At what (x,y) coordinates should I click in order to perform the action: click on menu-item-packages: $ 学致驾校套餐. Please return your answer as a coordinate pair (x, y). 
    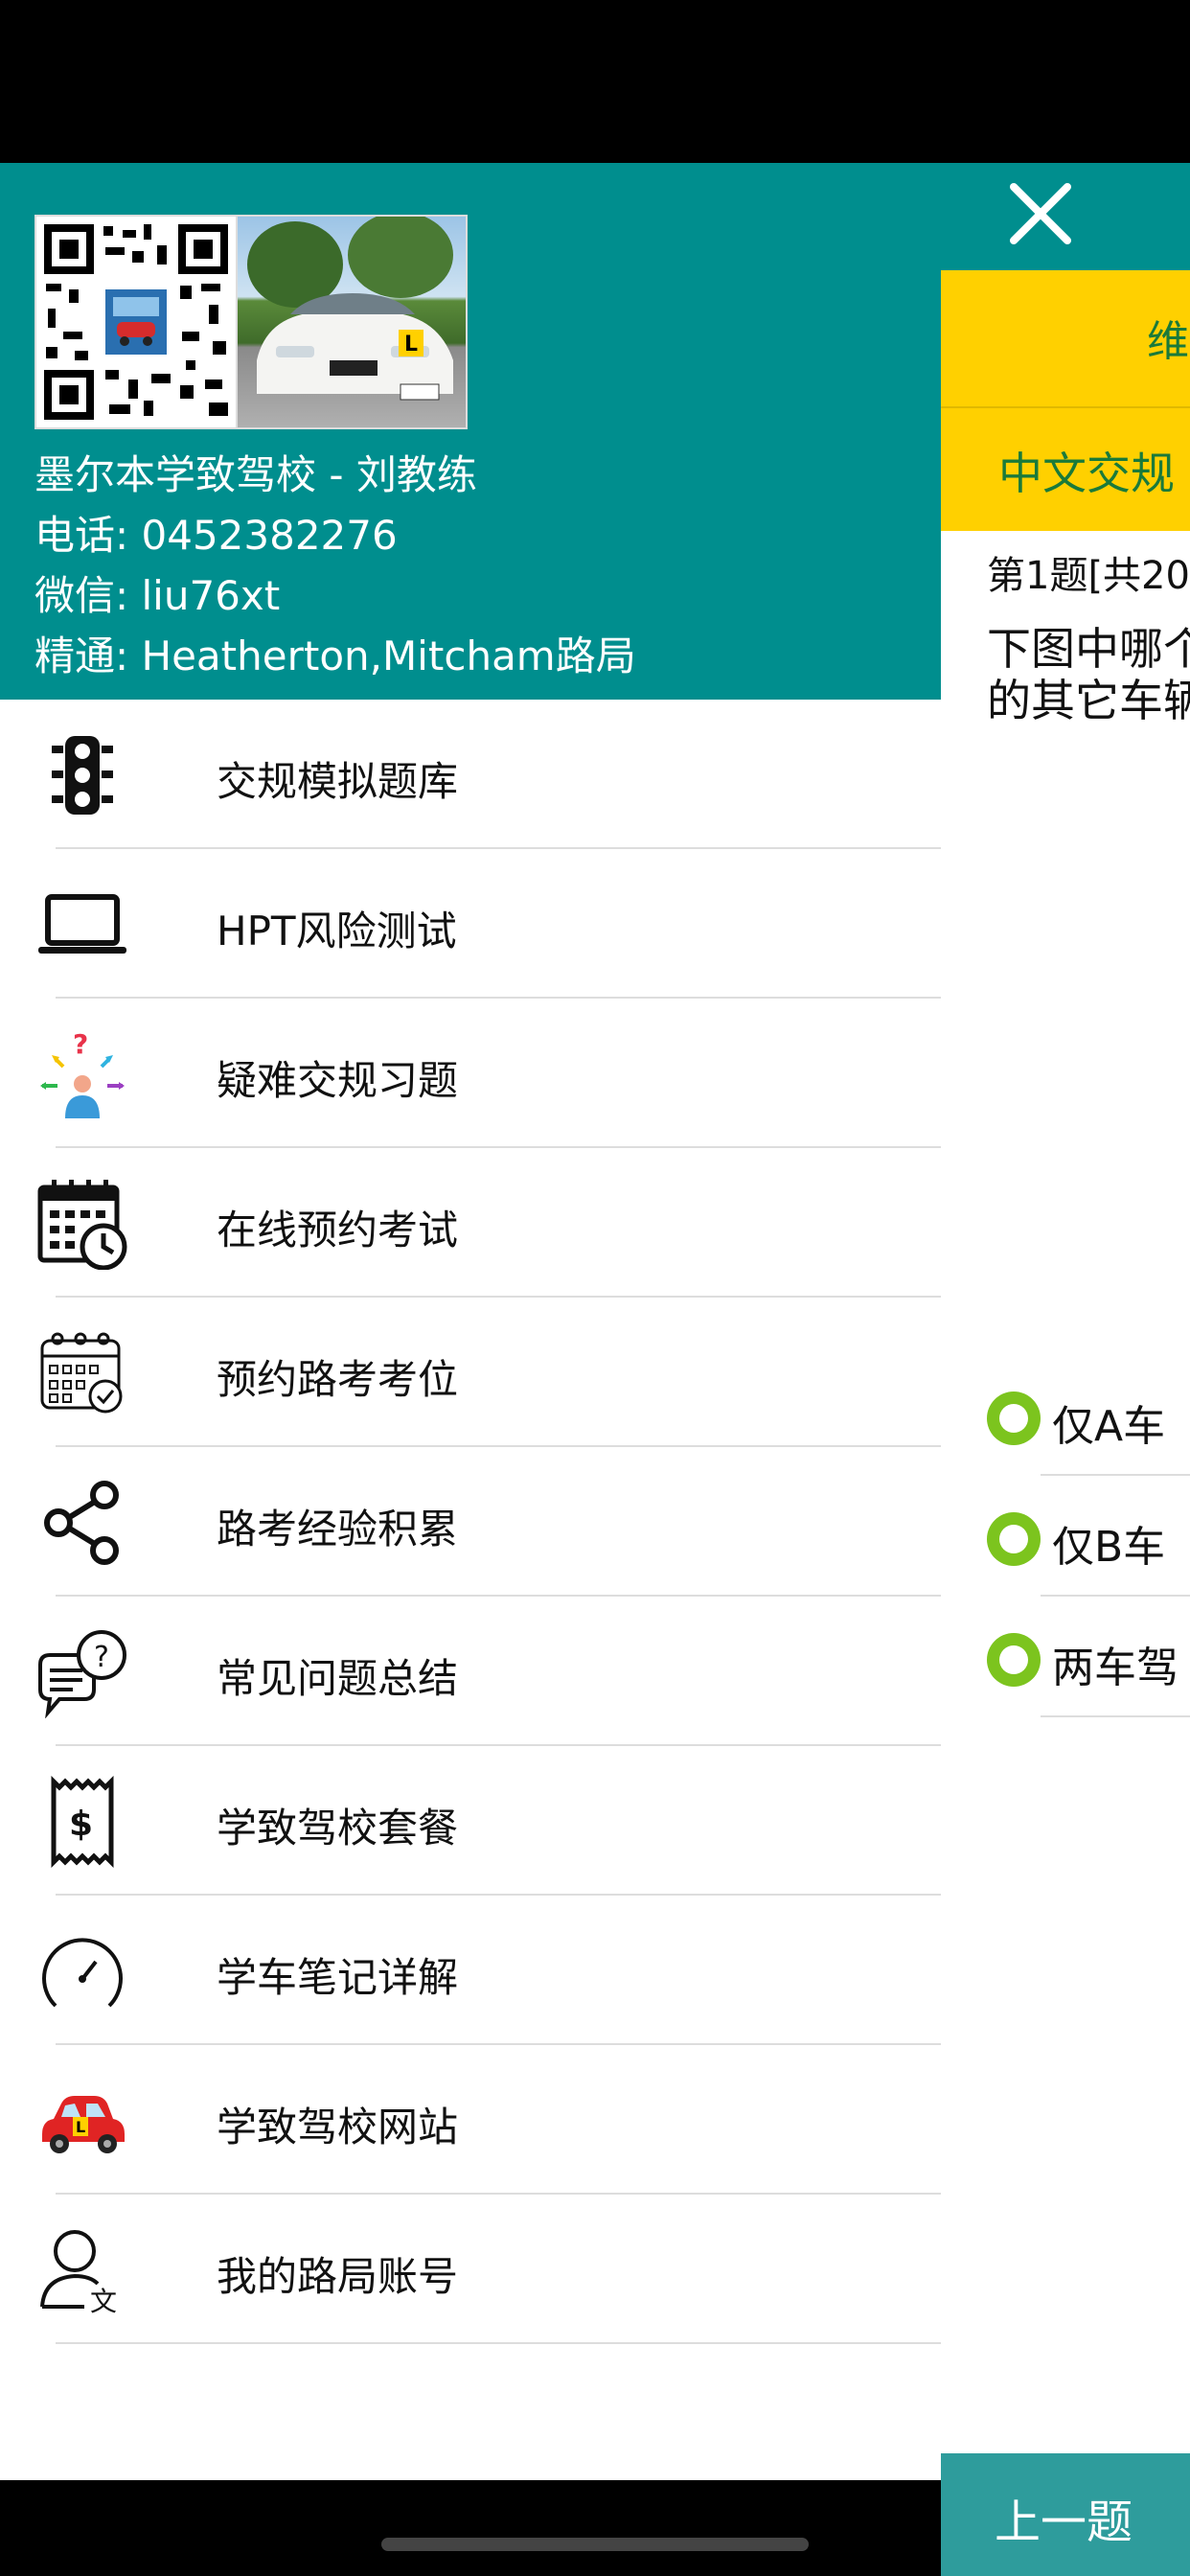
    Looking at the image, I should click on (471, 1821).